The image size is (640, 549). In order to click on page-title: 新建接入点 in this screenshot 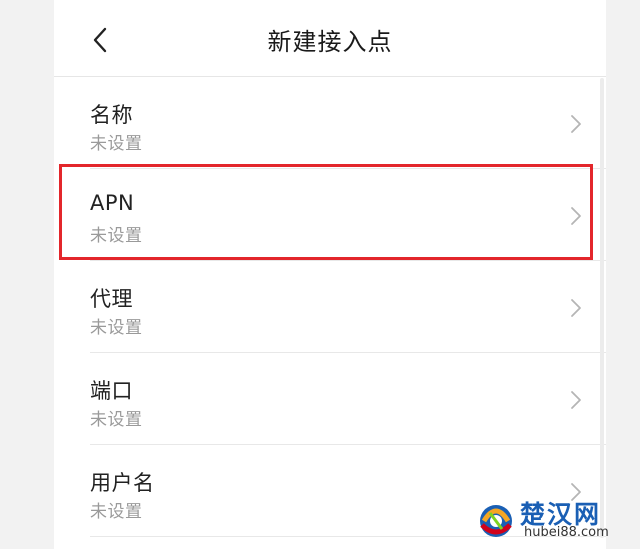, I will do `click(330, 42)`.